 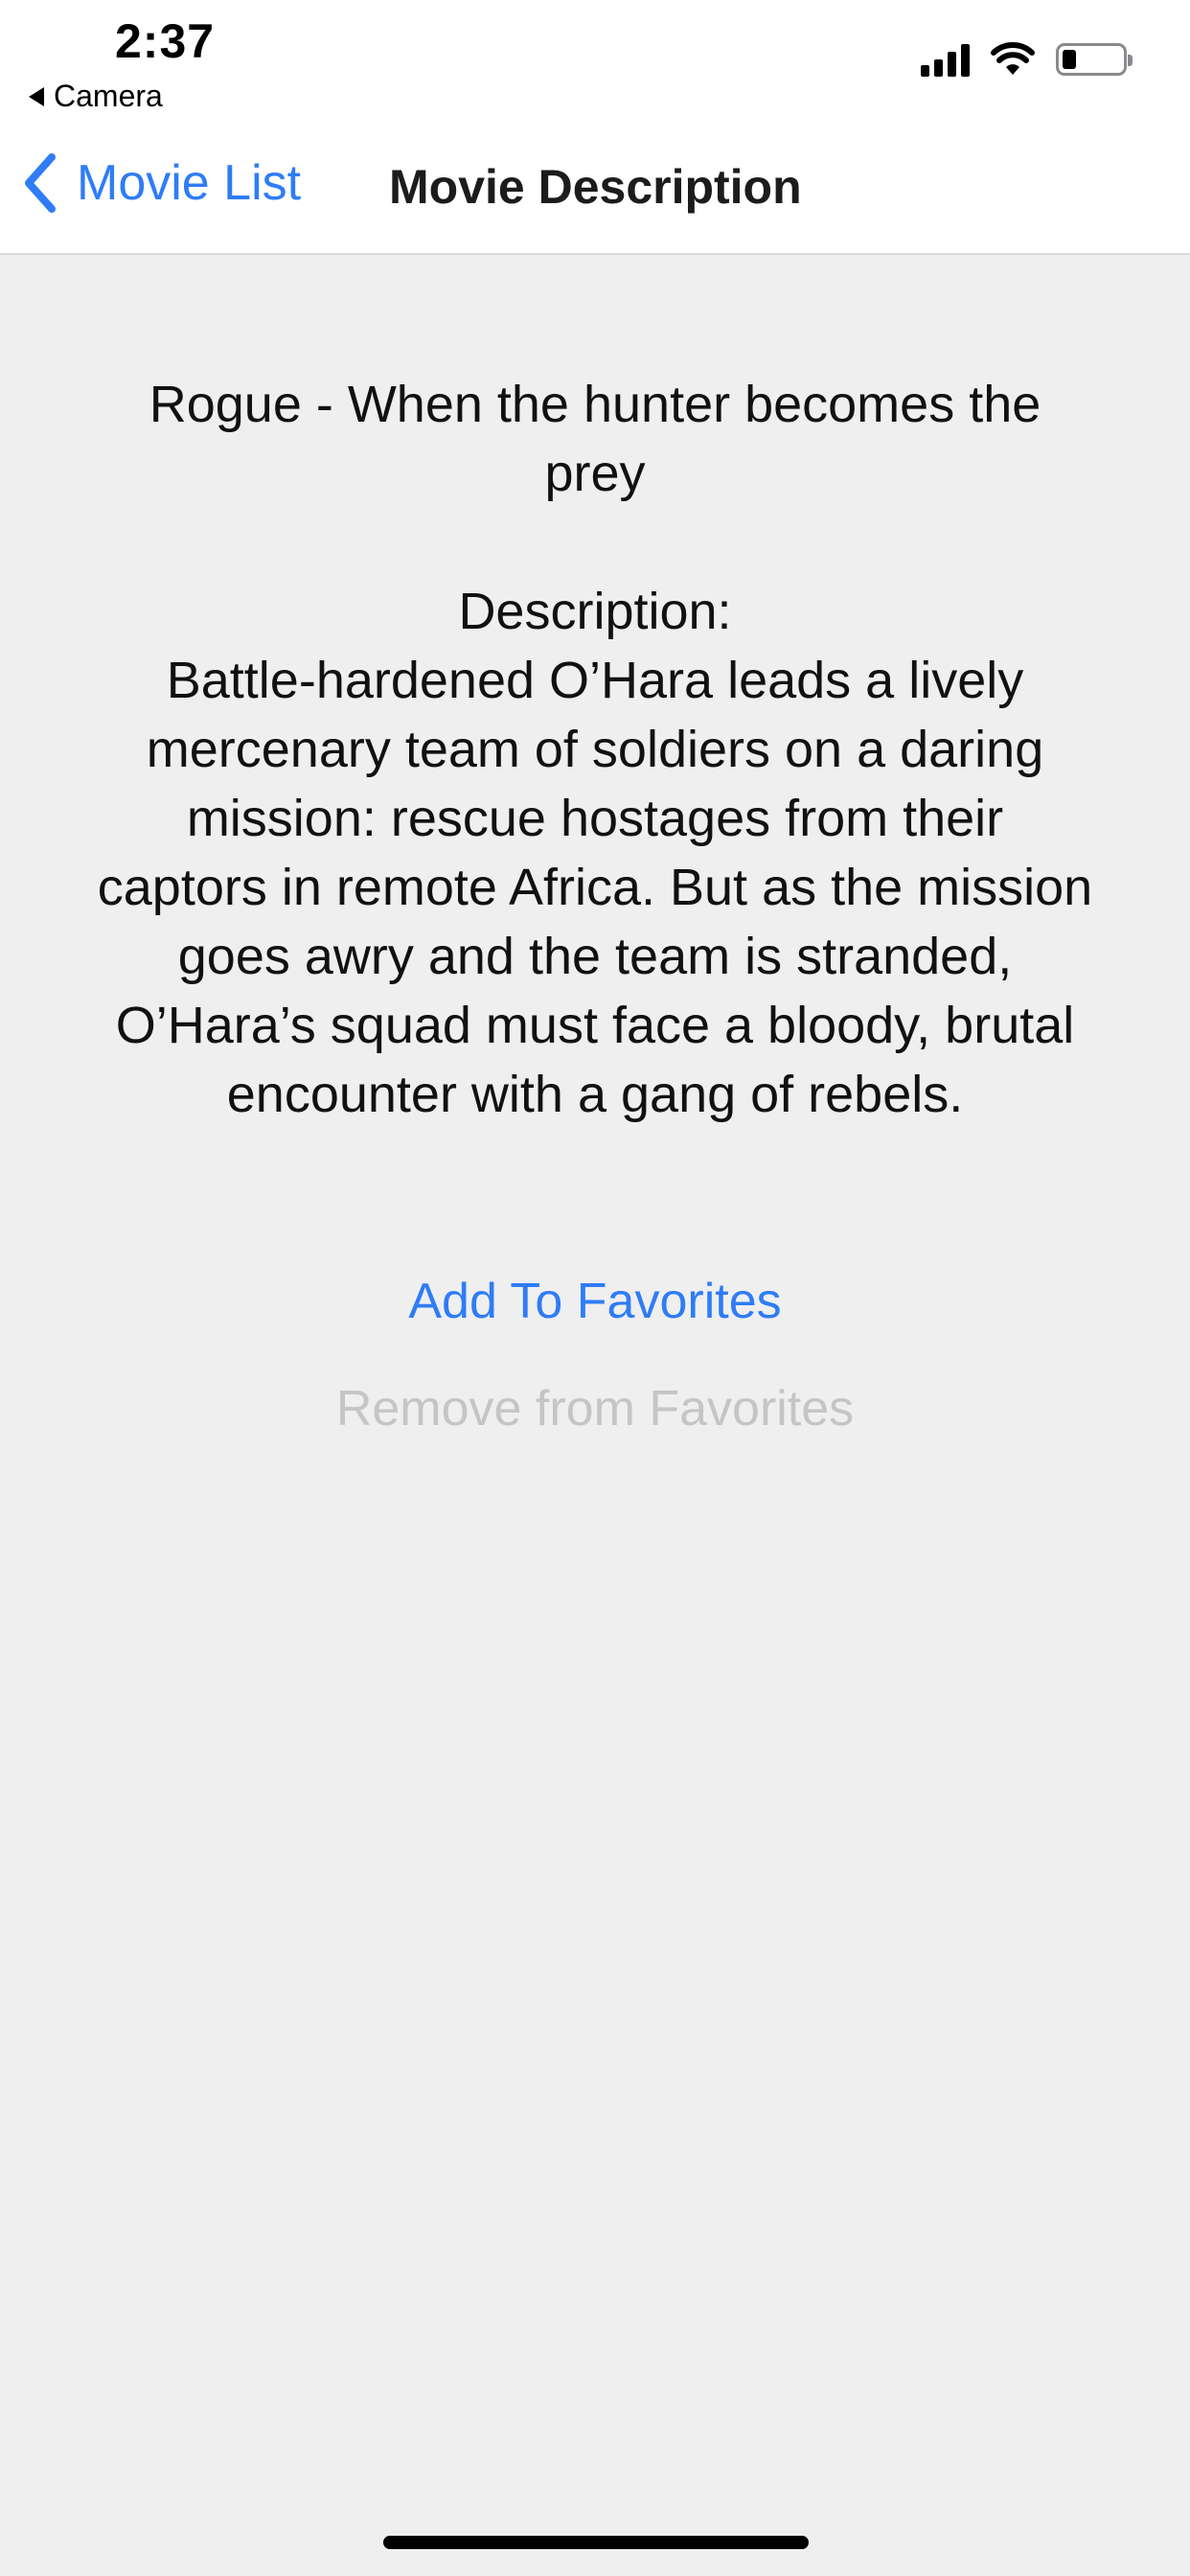 I want to click on signal-icon, so click(x=946, y=59).